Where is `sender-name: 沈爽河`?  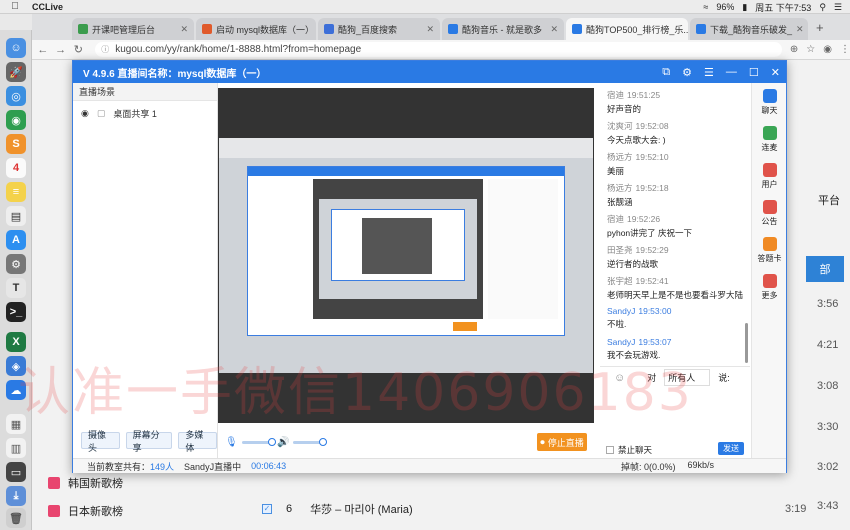 sender-name: 沈爽河 is located at coordinates (620, 126).